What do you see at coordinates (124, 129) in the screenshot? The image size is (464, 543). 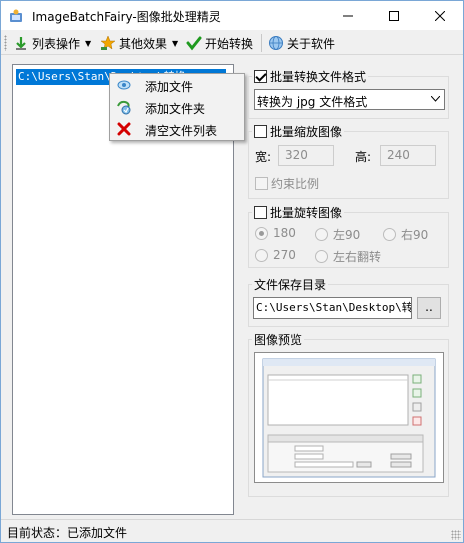 I see `clear-list-icon` at bounding box center [124, 129].